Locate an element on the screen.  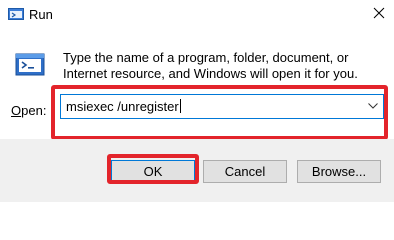
title-bar: Run is located at coordinates (197, 15).